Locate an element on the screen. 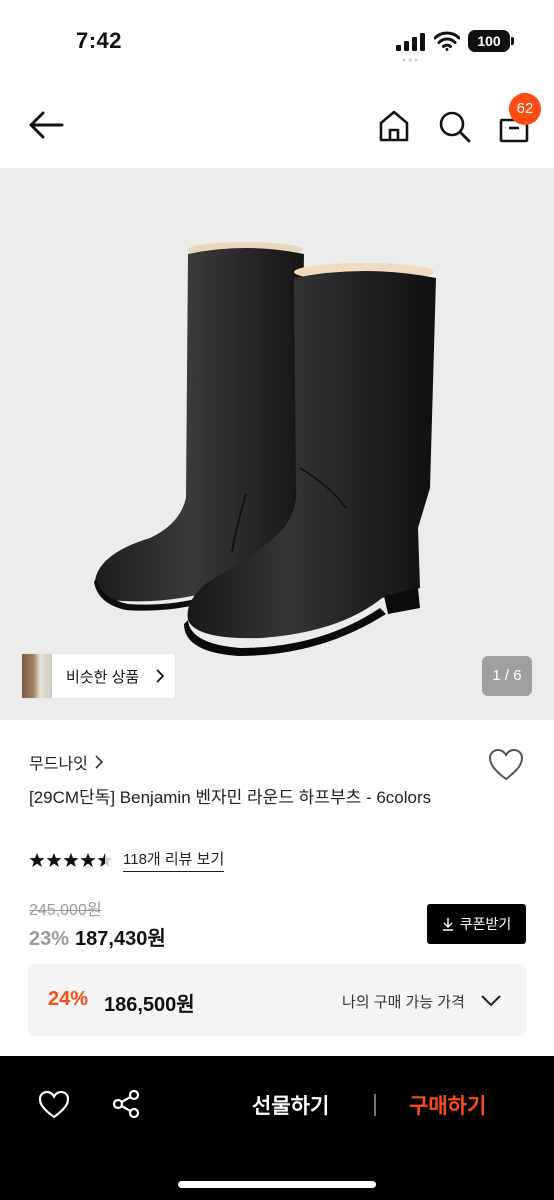 Image resolution: width=554 pixels, height=1200 pixels. cart-badge: 62 is located at coordinates (525, 109).